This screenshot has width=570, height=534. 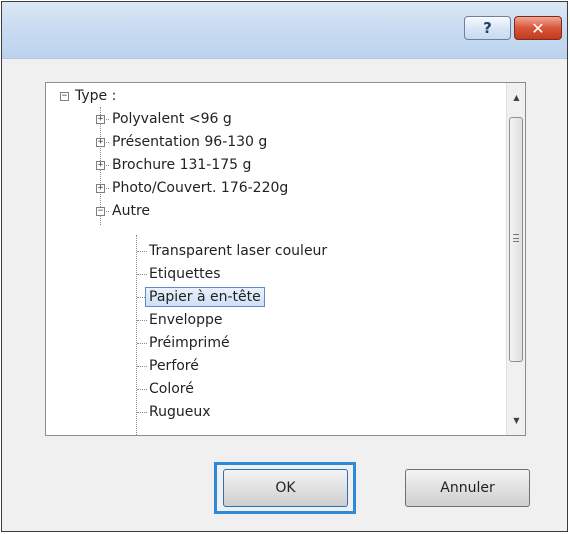 I want to click on vertical-scrollbar: ▲ ▼, so click(x=515, y=259).